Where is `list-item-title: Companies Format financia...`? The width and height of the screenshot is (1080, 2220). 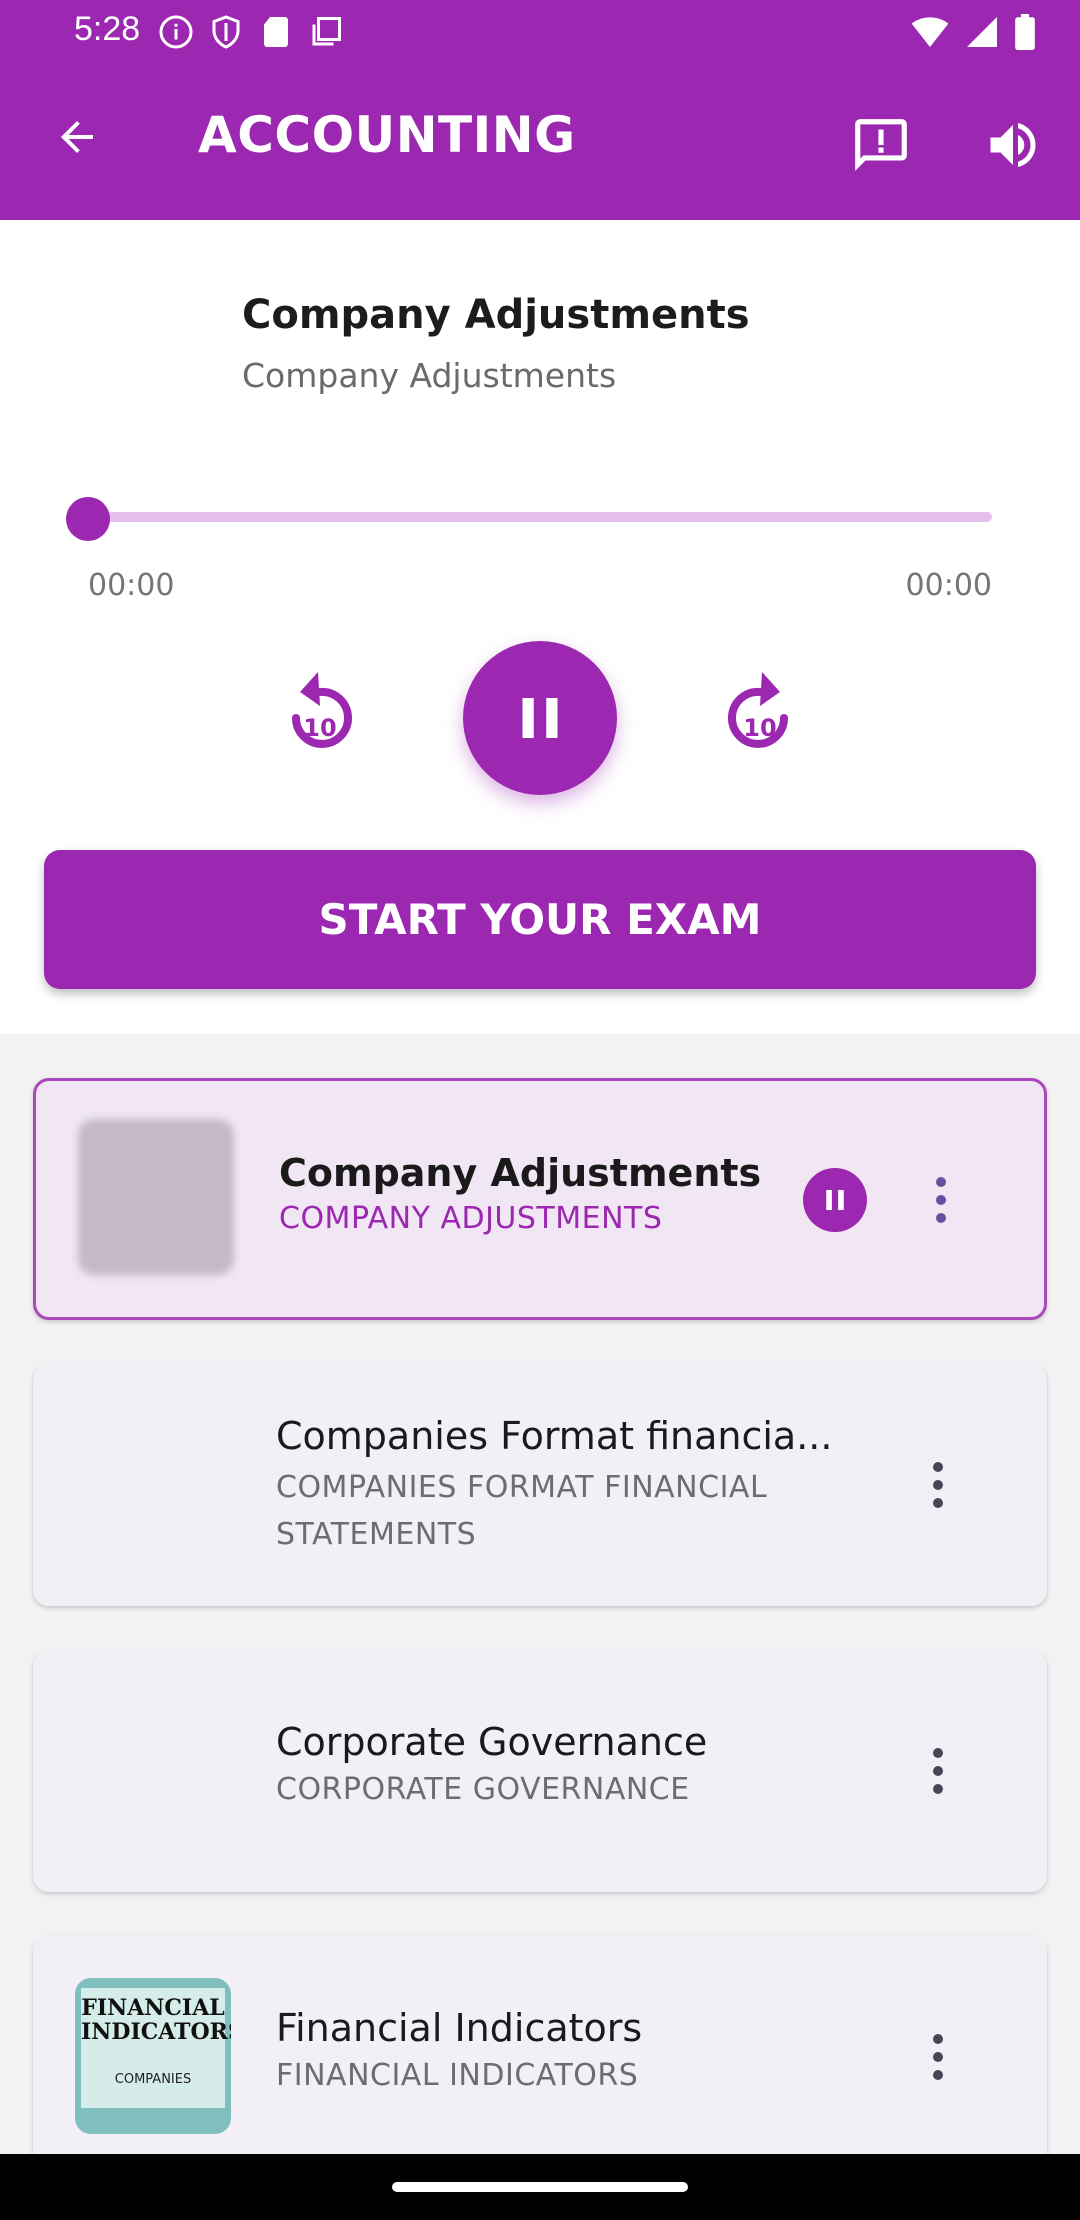
list-item-title: Companies Format financia... is located at coordinates (554, 1436).